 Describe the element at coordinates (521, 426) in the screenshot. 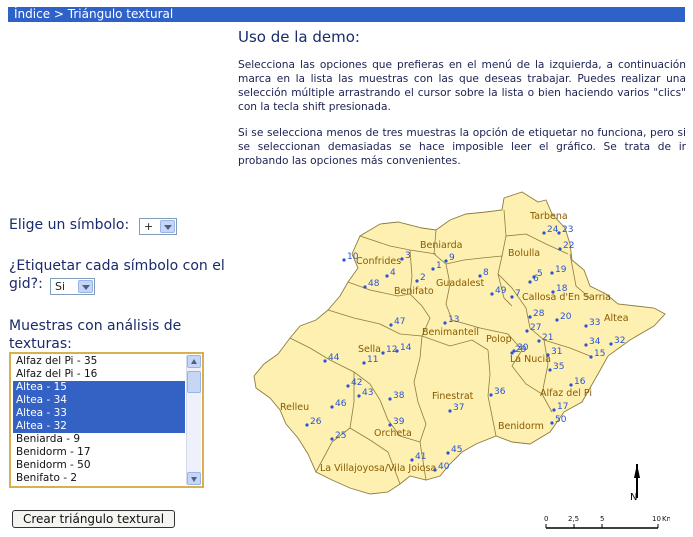

I see `town-label: Benidorm` at that location.